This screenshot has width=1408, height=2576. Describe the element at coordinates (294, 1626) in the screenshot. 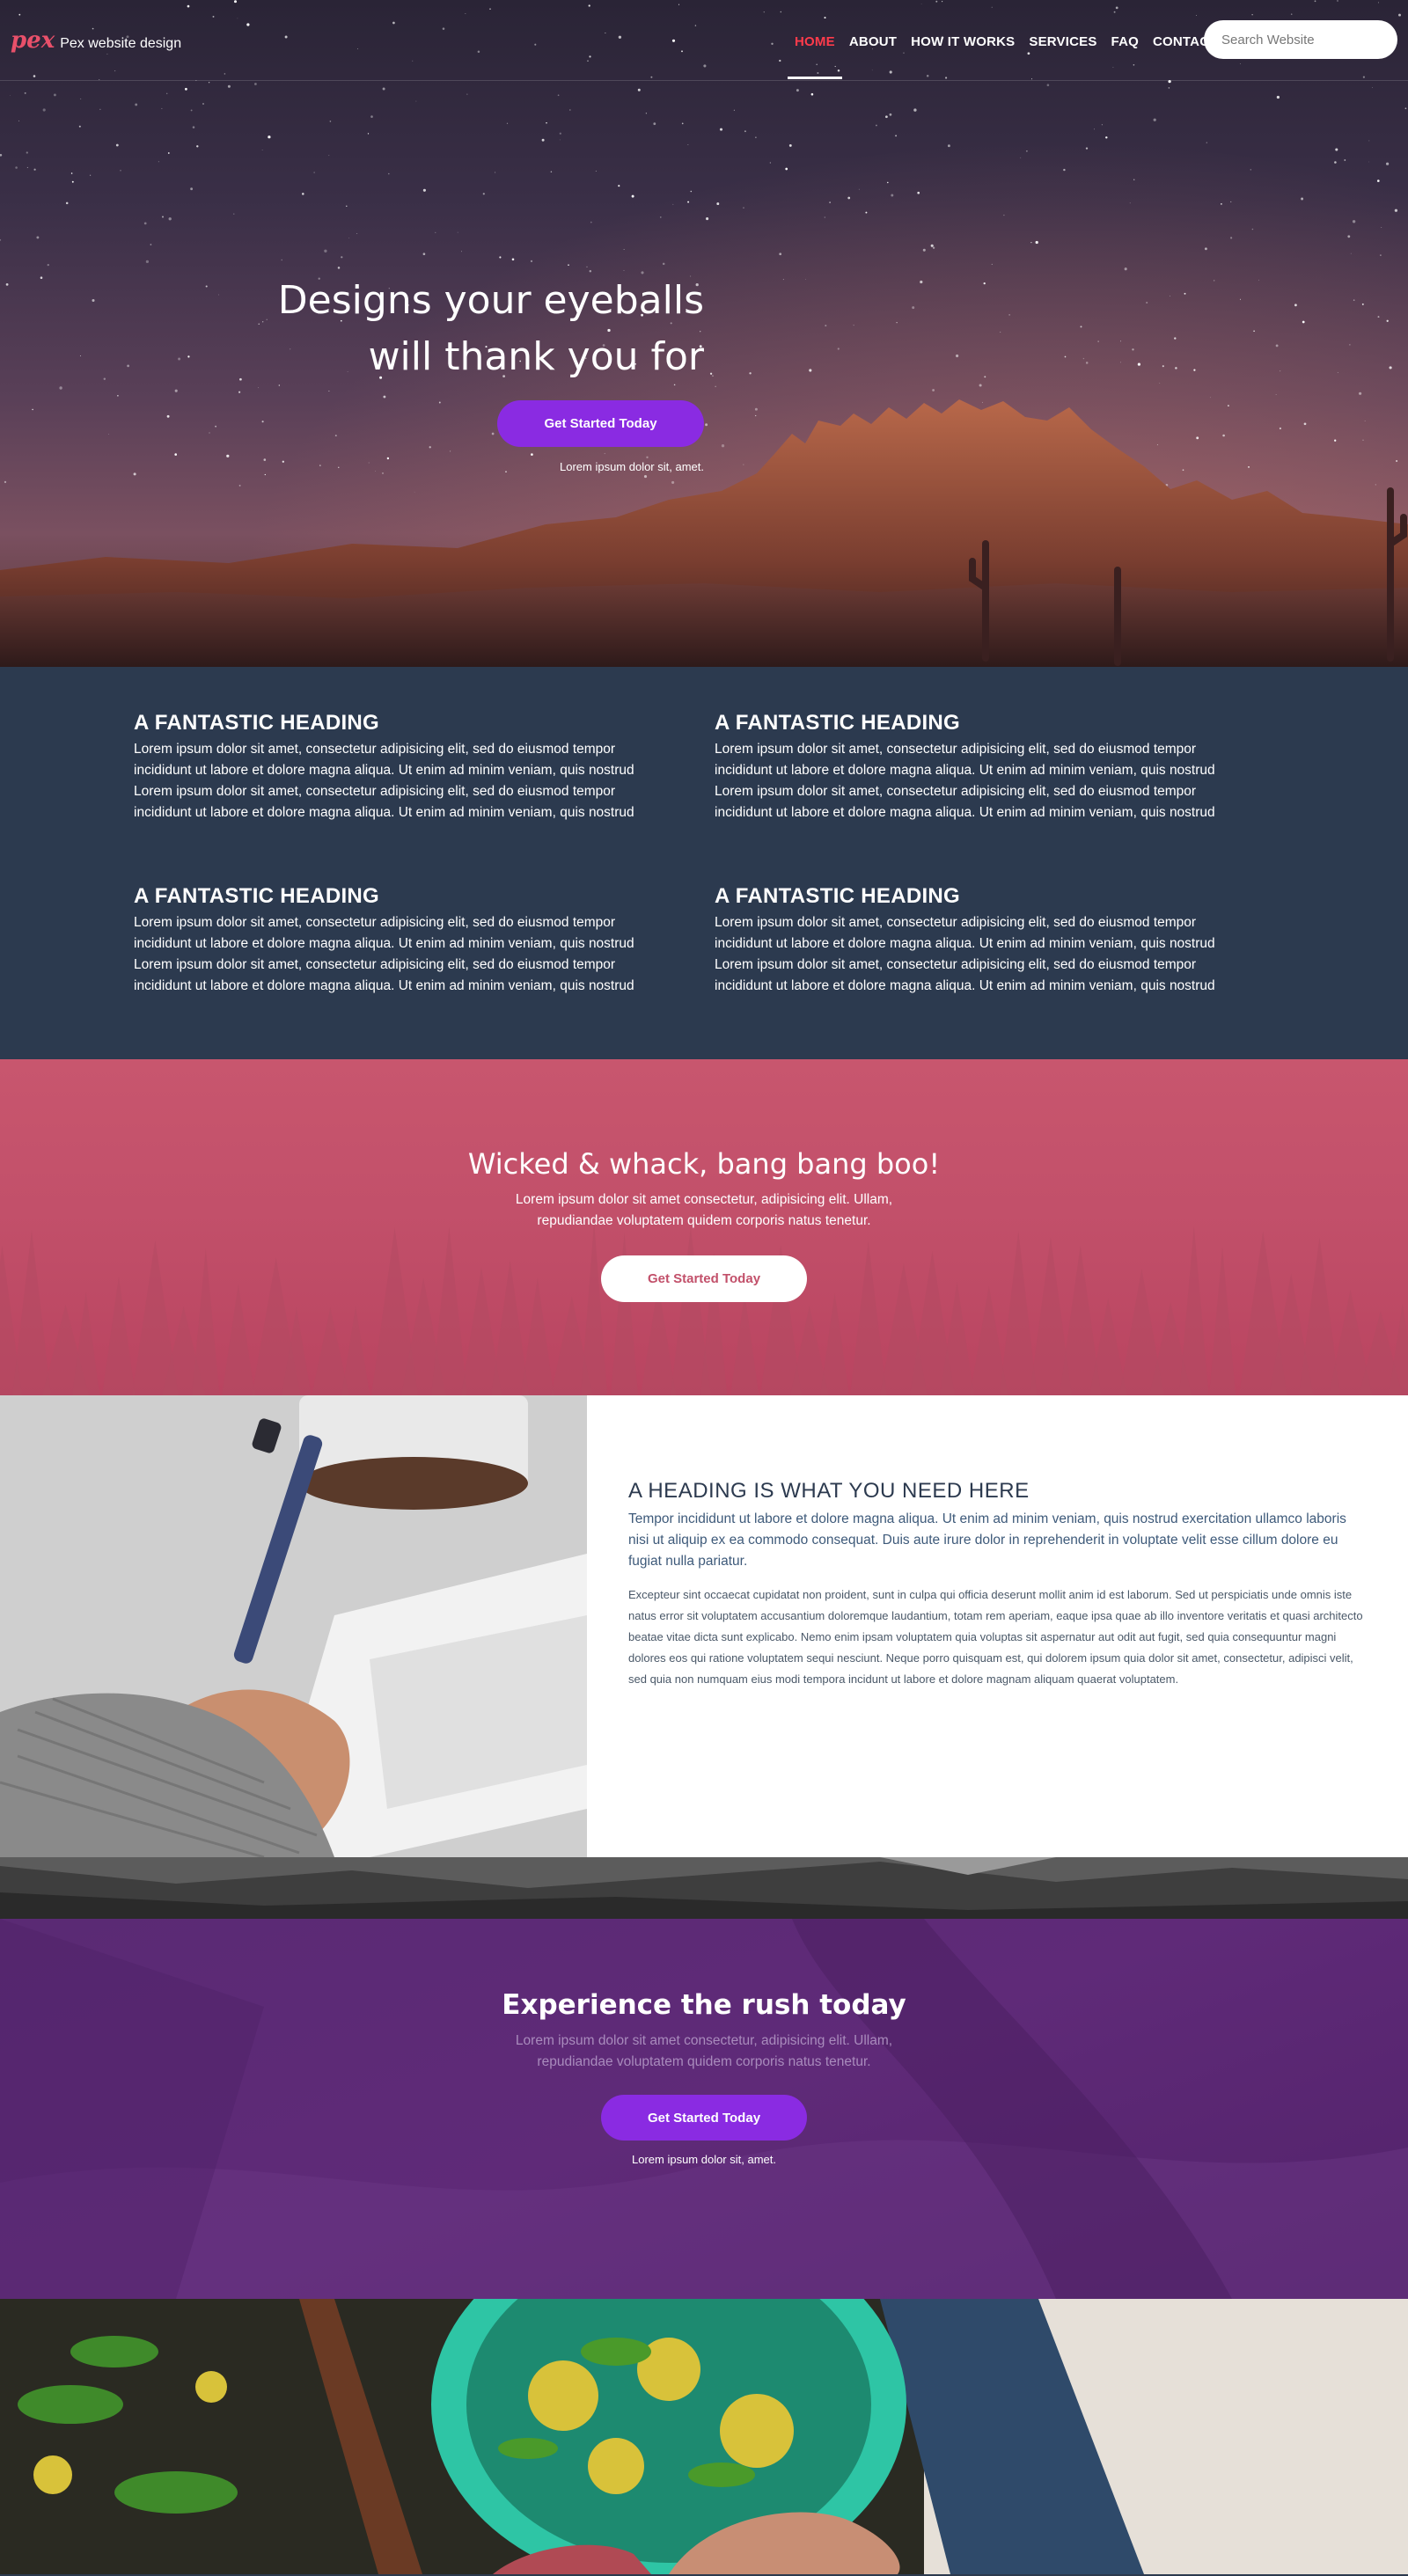

I see `writing-hand-photo` at that location.